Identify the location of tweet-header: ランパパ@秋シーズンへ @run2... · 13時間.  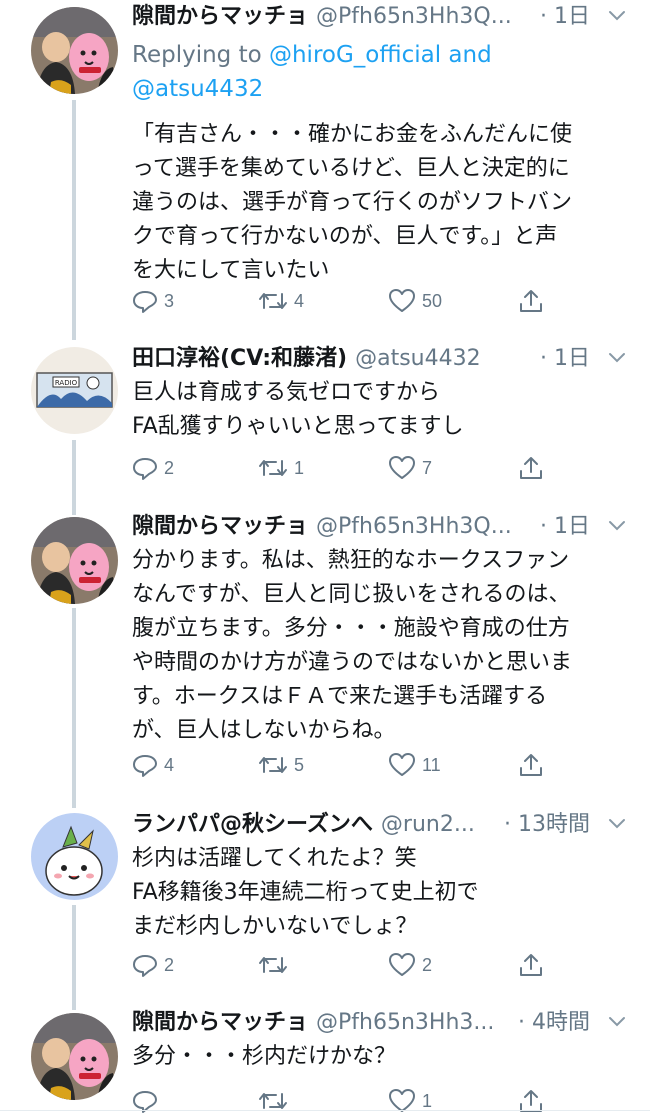
(383, 825).